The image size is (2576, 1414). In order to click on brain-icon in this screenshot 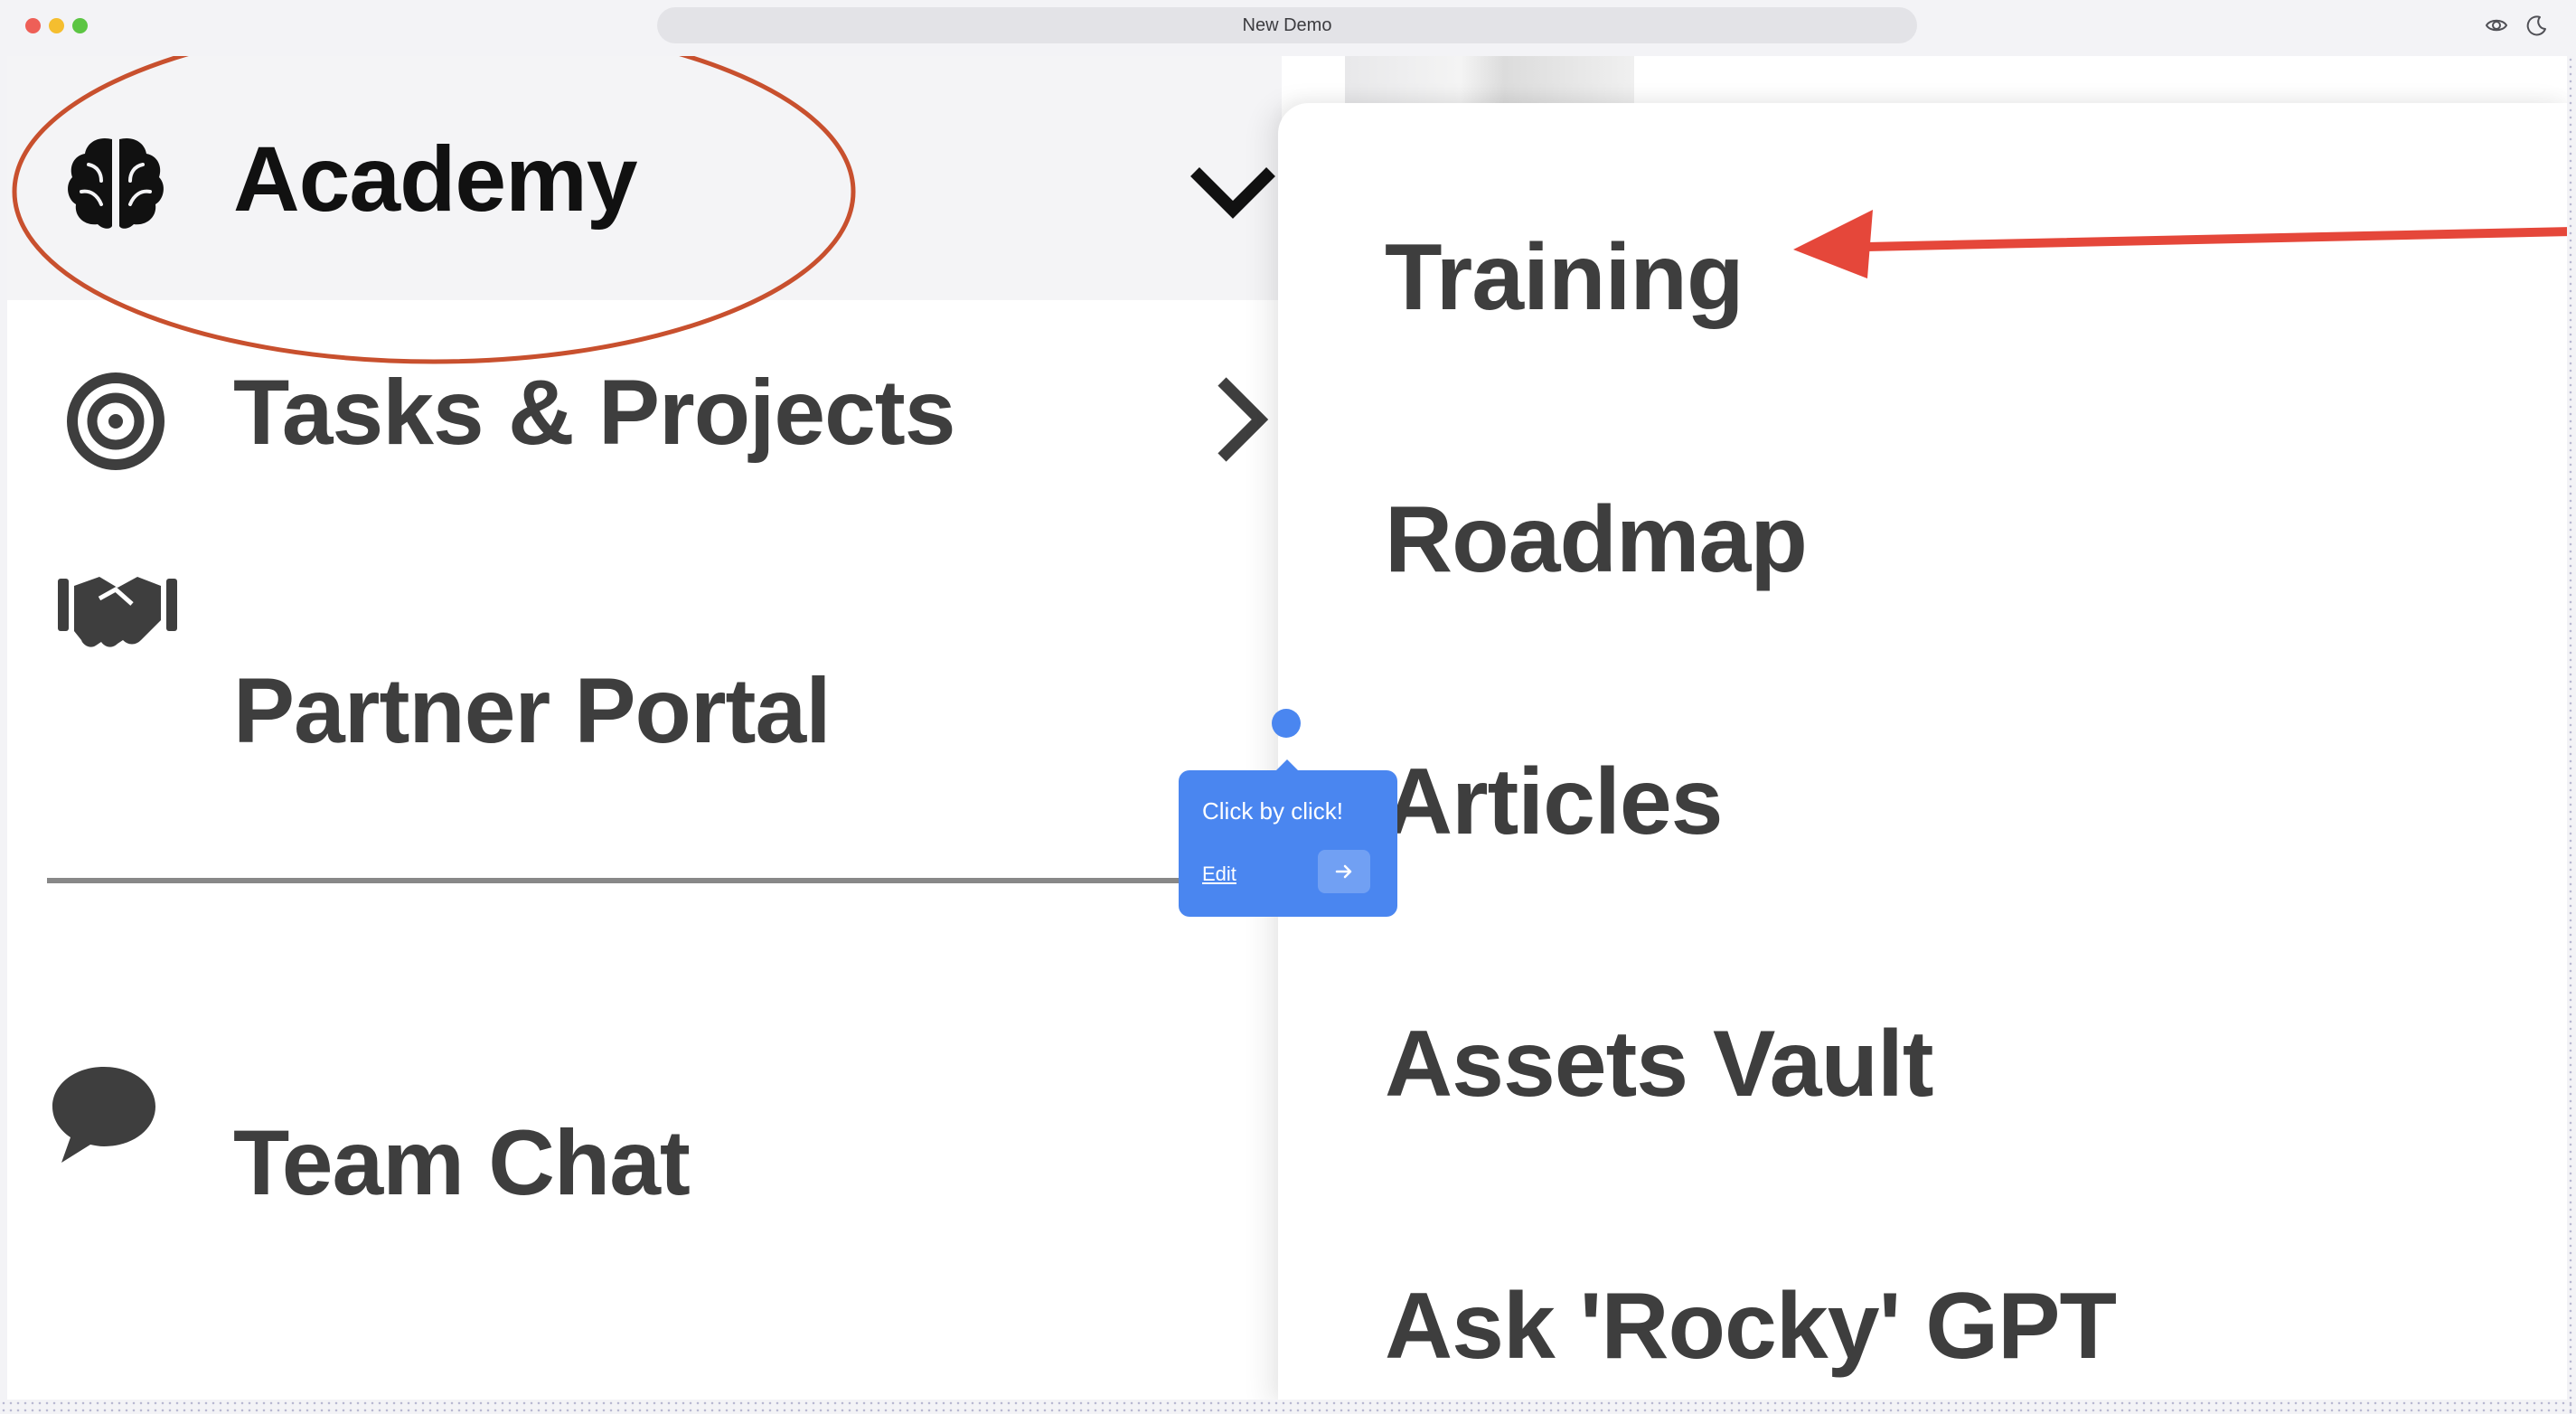, I will do `click(116, 183)`.